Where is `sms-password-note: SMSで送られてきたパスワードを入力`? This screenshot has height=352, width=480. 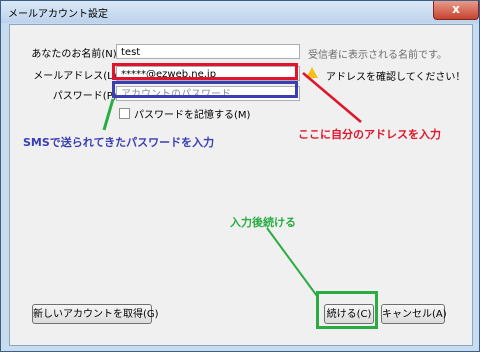
sms-password-note: SMSで送られてきたパスワードを入力 is located at coordinates (119, 142).